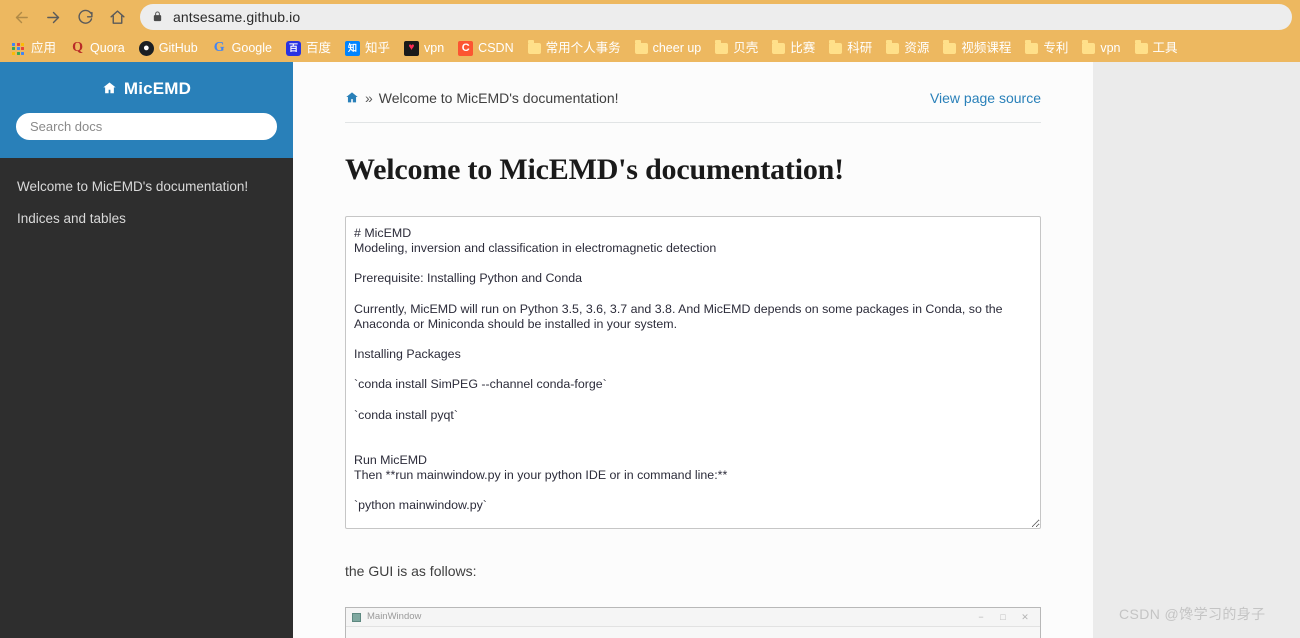 The height and width of the screenshot is (638, 1300). I want to click on bookmark-item: C CSDN, so click(485, 48).